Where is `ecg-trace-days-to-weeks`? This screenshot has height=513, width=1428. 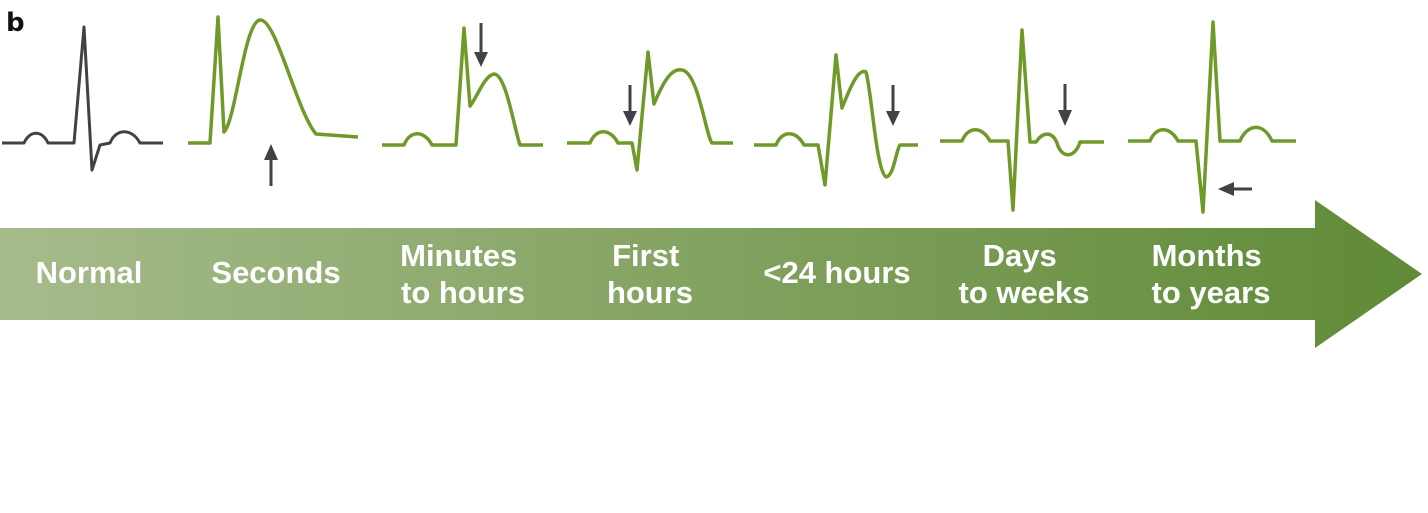
ecg-trace-days-to-weeks is located at coordinates (1022, 120).